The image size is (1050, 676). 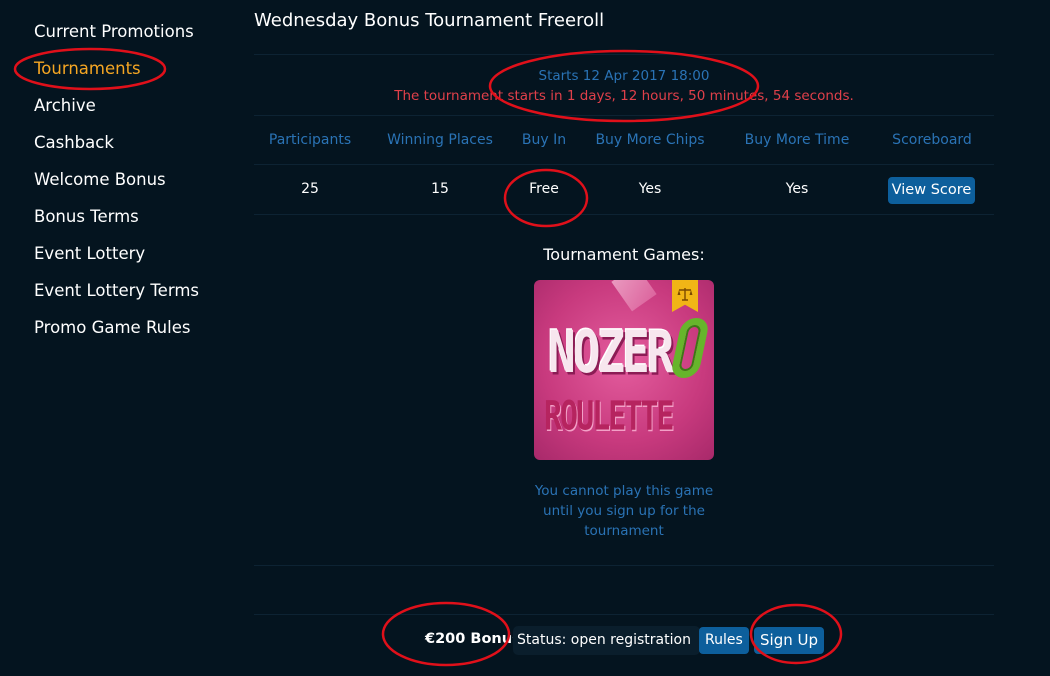 I want to click on page-title: Wednesday Bonus Tournament Freeroll, so click(x=429, y=20).